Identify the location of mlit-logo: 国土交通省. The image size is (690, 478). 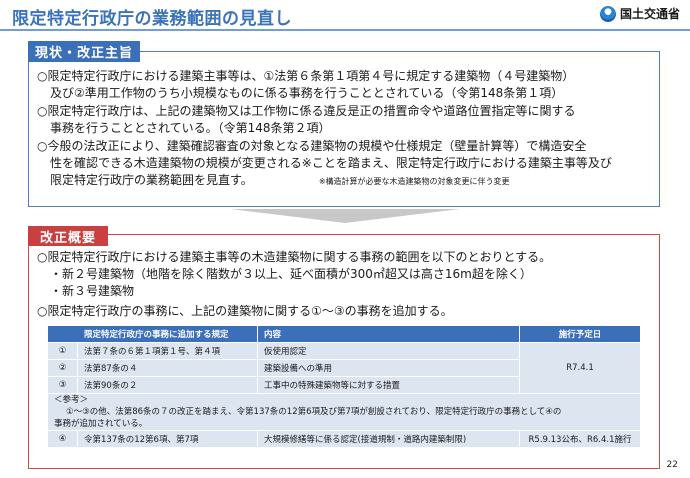
(639, 13).